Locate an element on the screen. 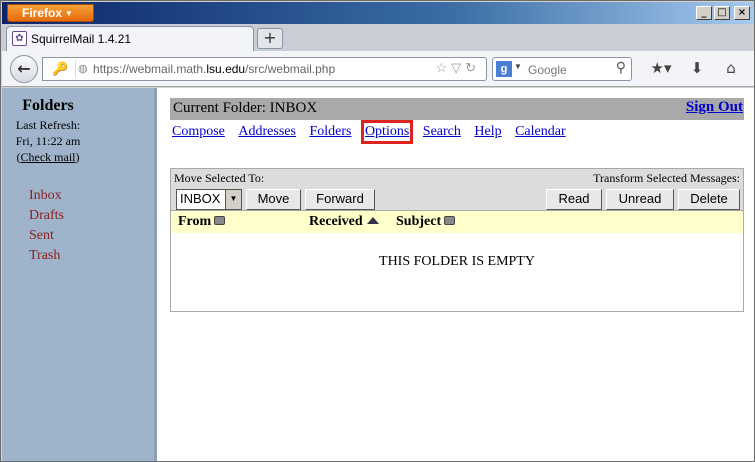  folders-title: Folders is located at coordinates (48, 105).